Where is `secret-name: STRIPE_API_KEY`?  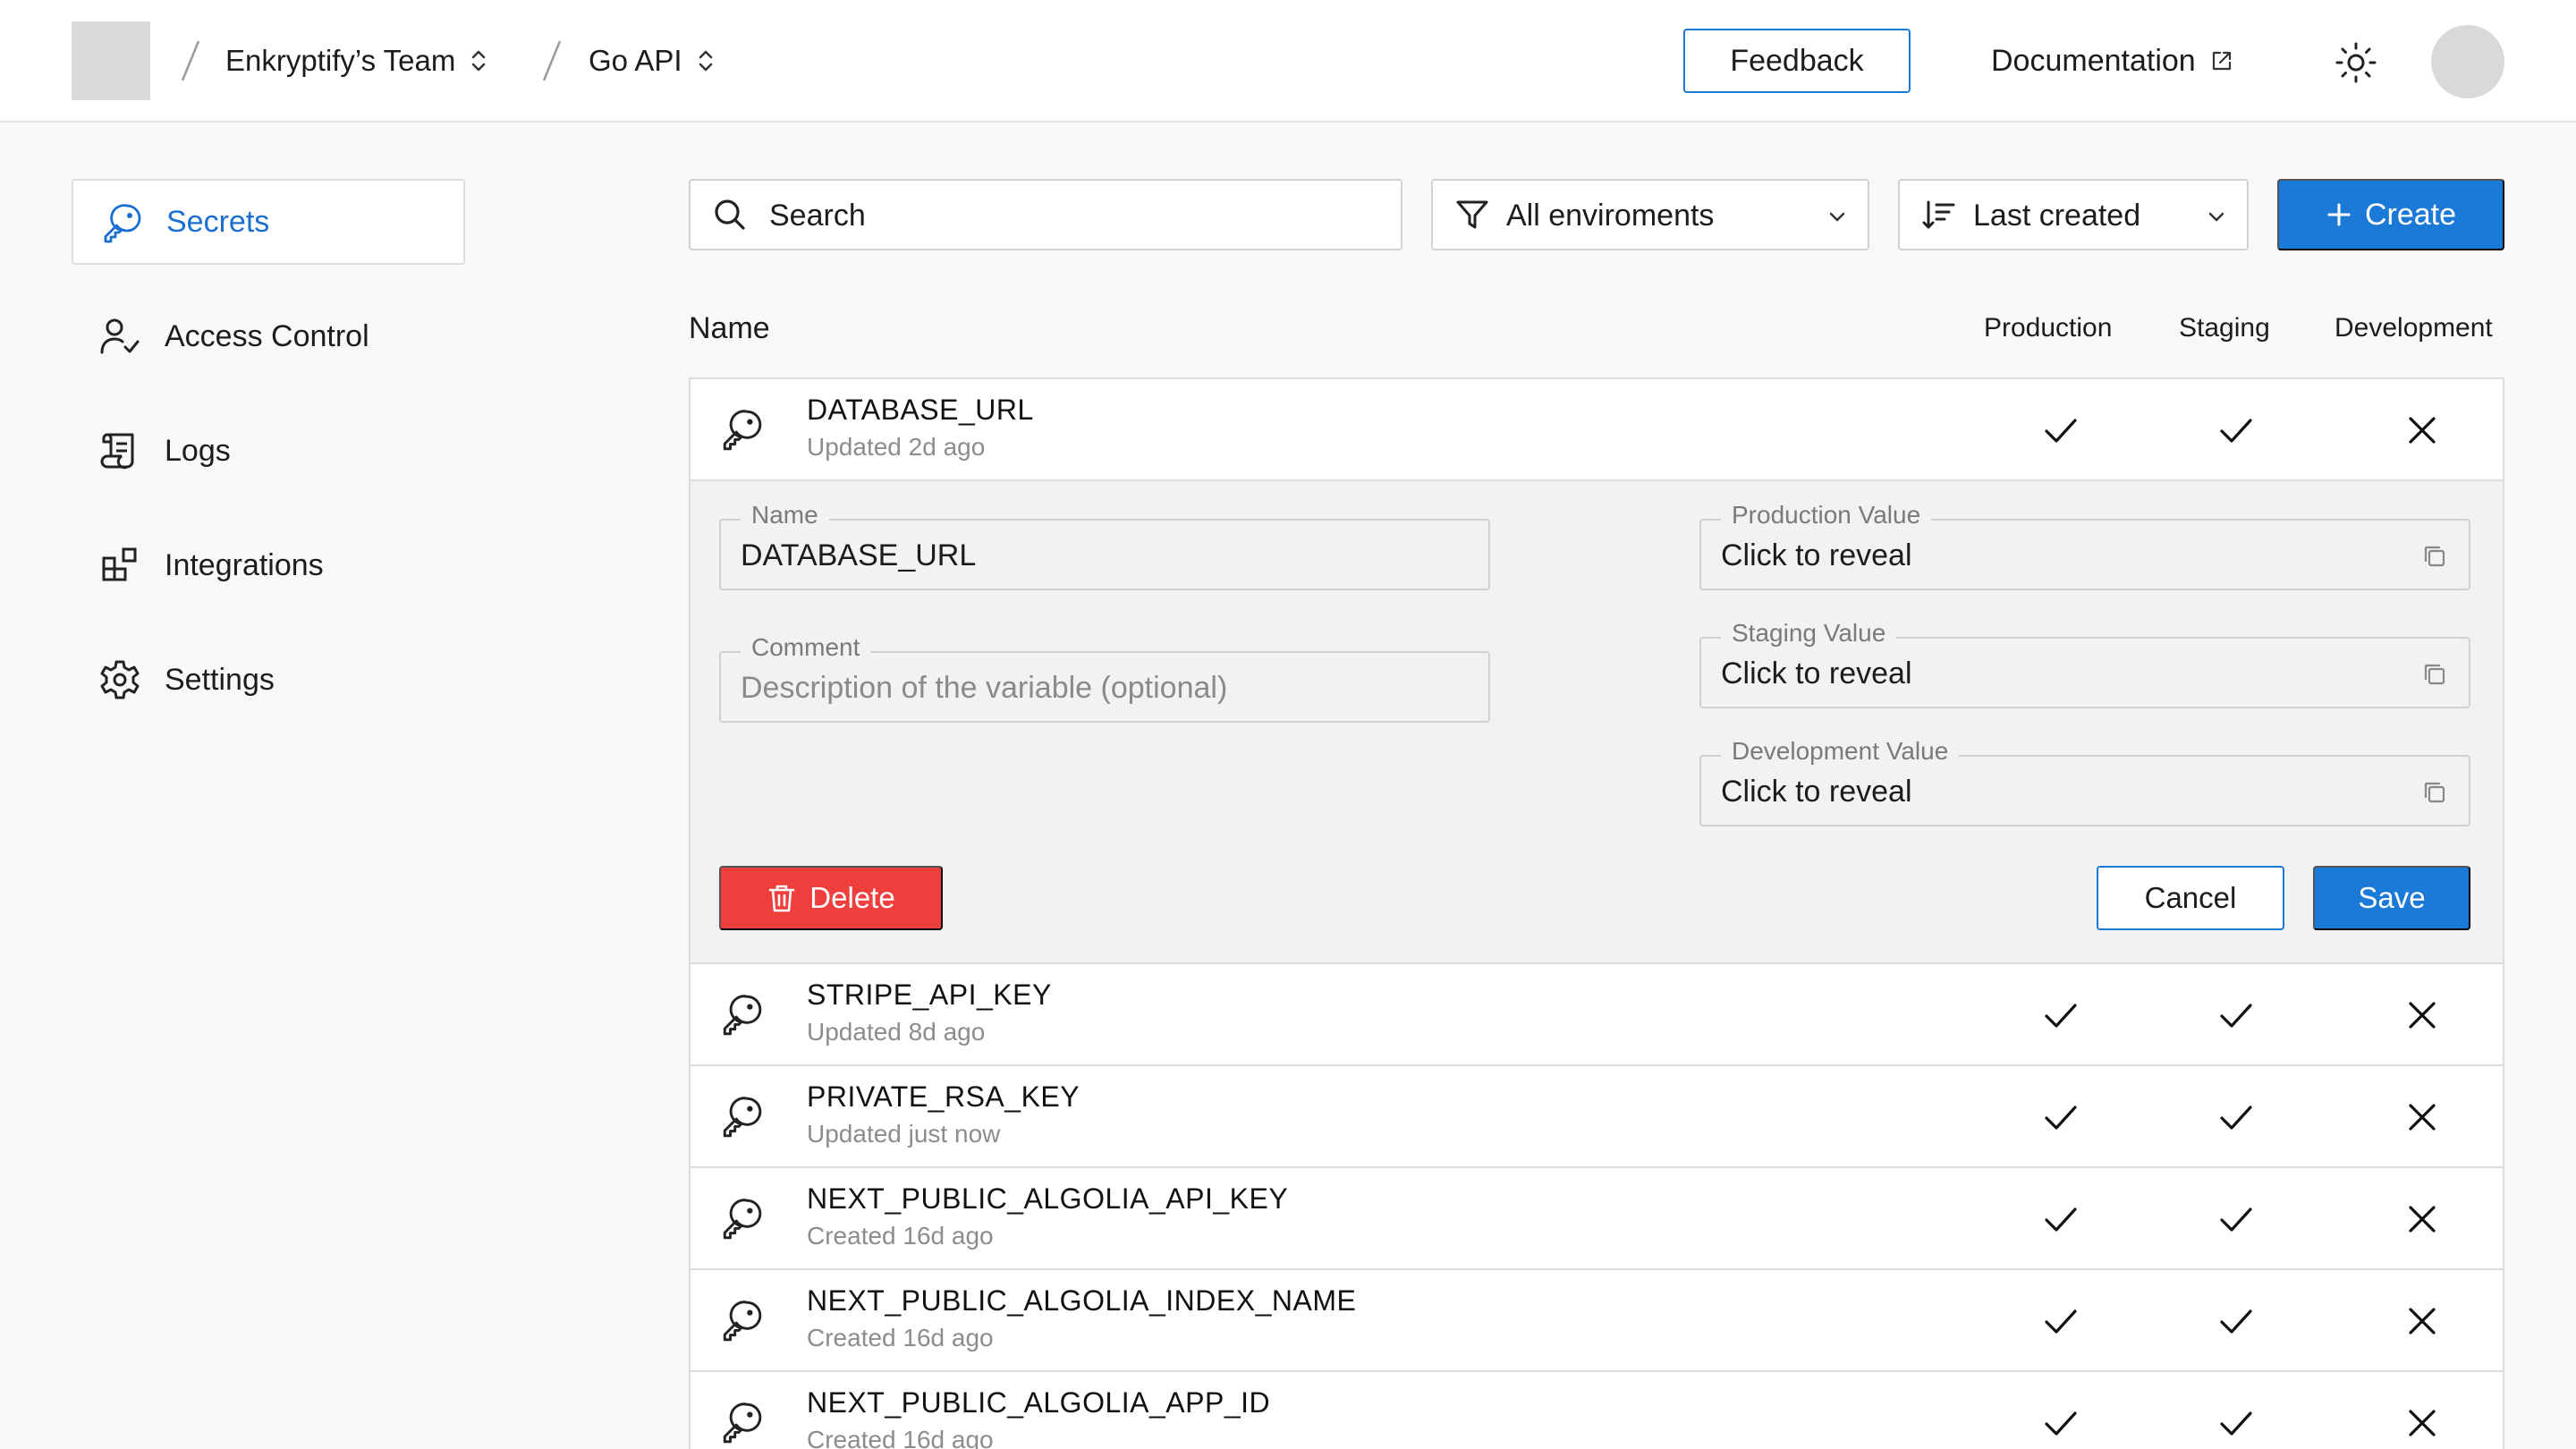 secret-name: STRIPE_API_KEY is located at coordinates (929, 995).